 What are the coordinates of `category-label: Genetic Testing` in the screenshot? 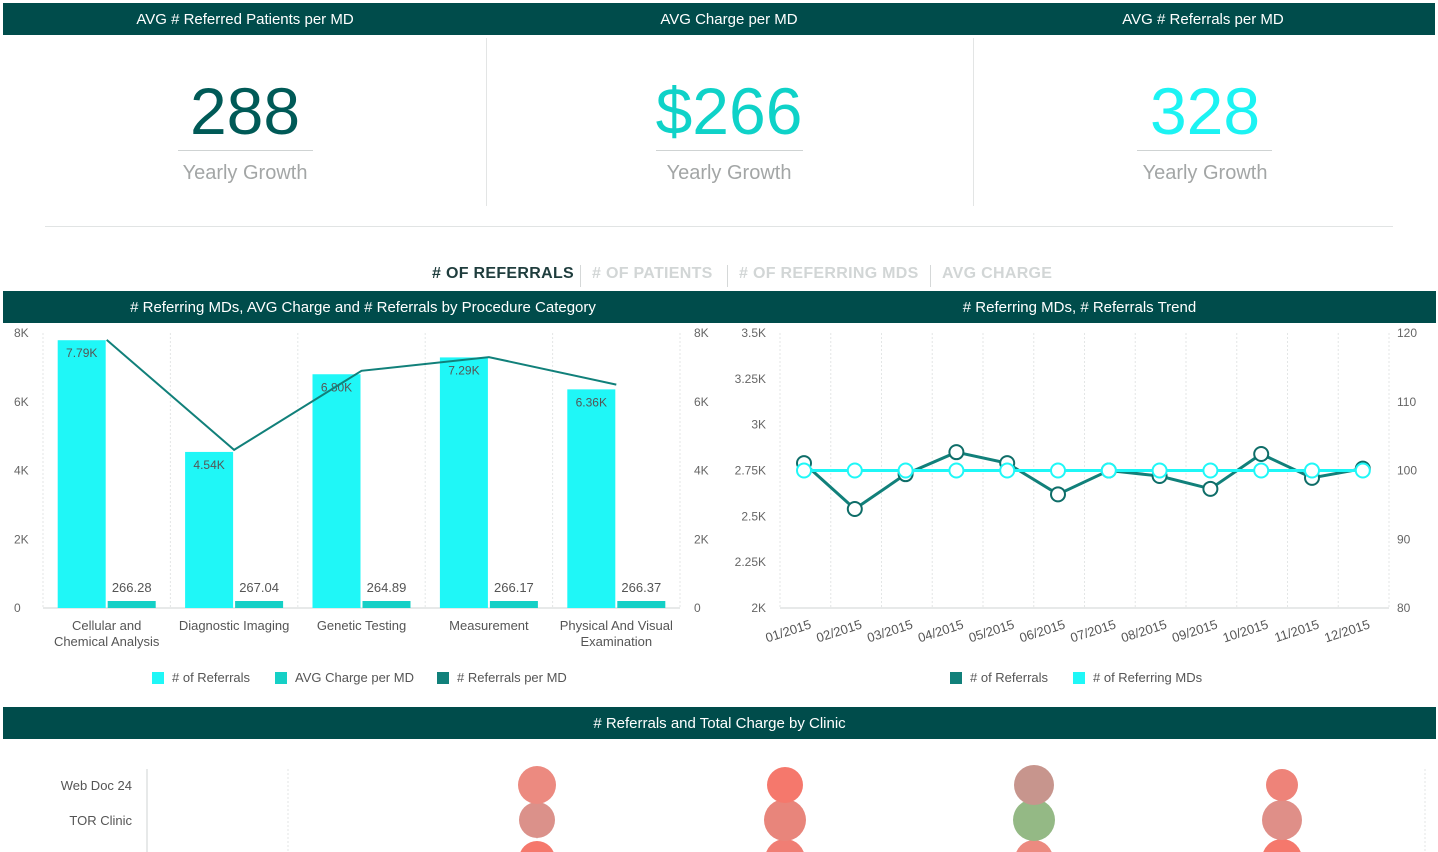 It's located at (361, 625).